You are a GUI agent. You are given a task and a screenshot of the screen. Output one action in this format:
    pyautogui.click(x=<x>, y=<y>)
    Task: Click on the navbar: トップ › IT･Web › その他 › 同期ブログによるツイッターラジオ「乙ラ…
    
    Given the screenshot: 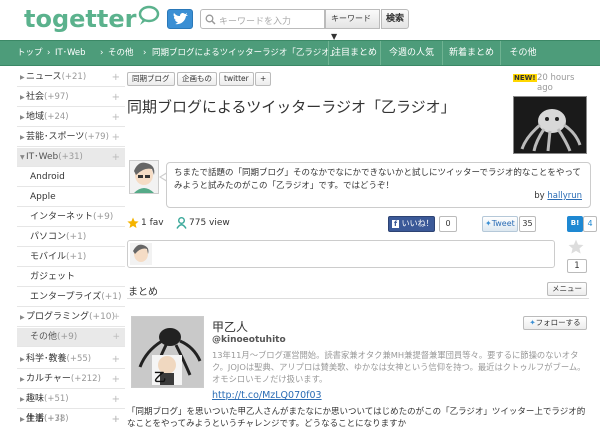 What is the action you would take?
    pyautogui.click(x=300, y=53)
    